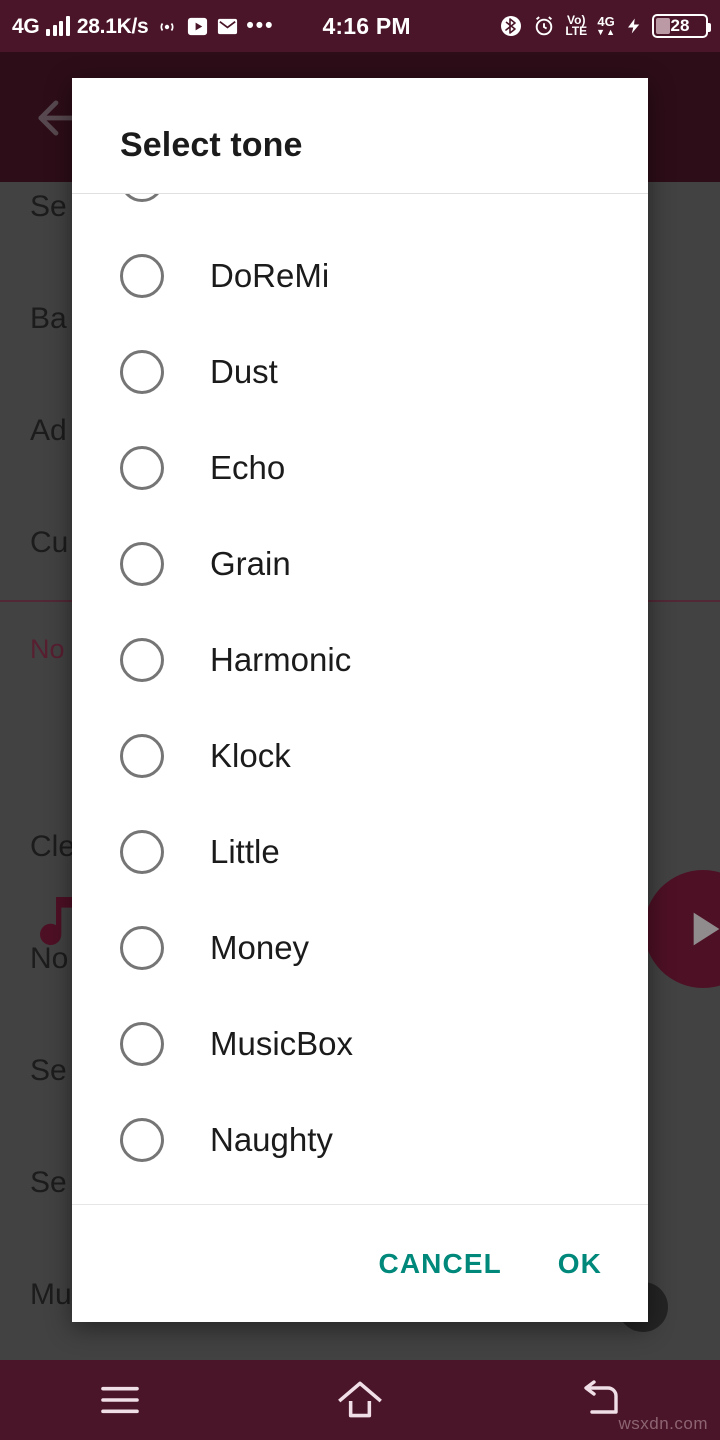 The image size is (720, 1440). I want to click on tone-label: Grain, so click(250, 563).